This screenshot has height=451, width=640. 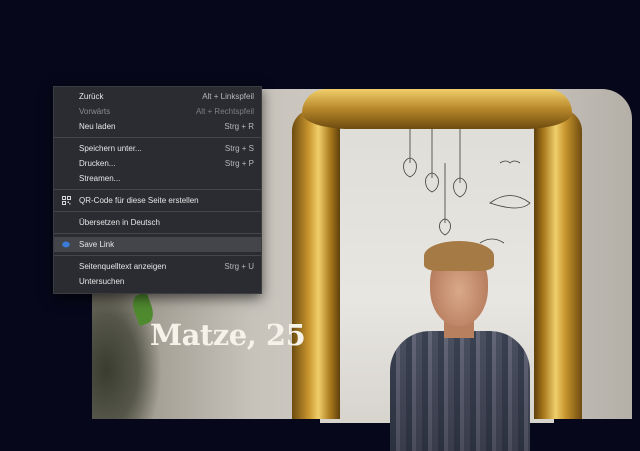 What do you see at coordinates (228, 335) in the screenshot?
I see `photo-caption: Matze, 25` at bounding box center [228, 335].